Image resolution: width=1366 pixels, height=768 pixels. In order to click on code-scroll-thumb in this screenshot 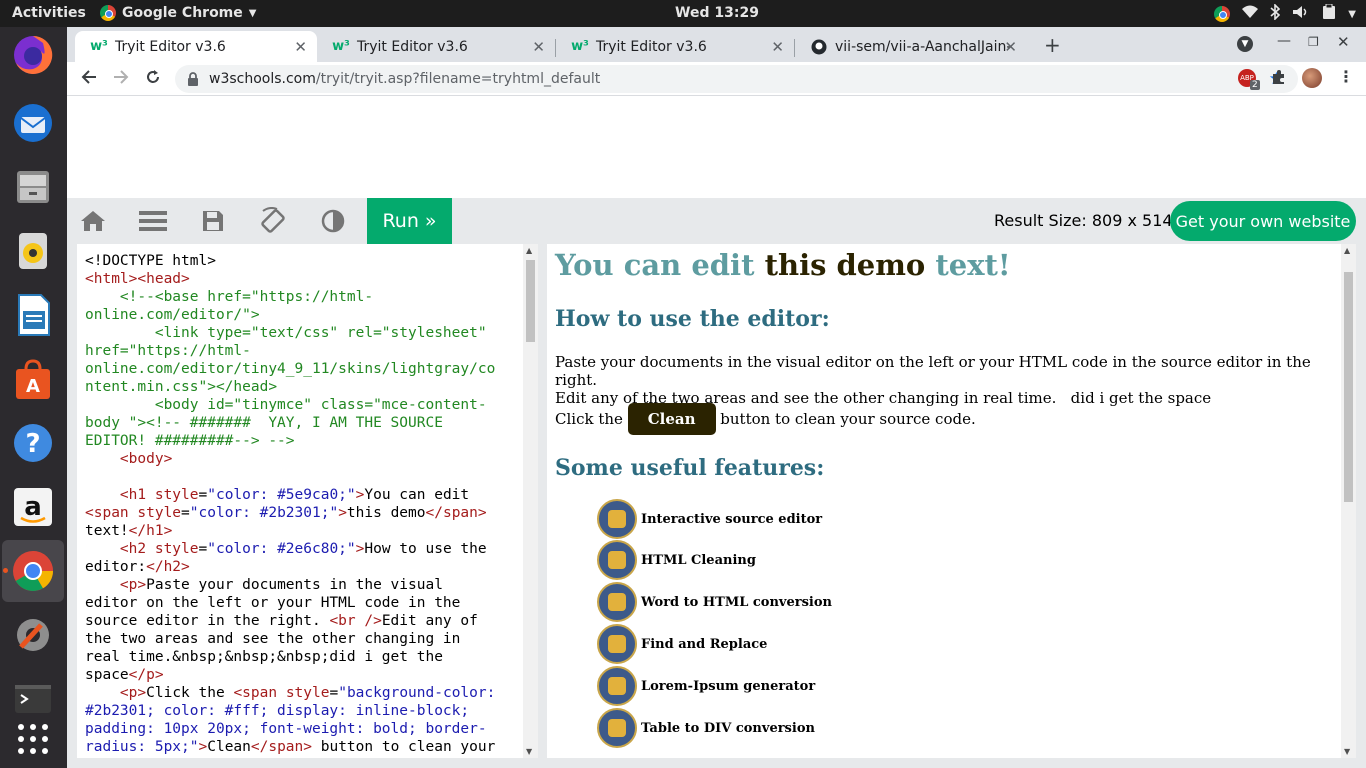, I will do `click(530, 301)`.